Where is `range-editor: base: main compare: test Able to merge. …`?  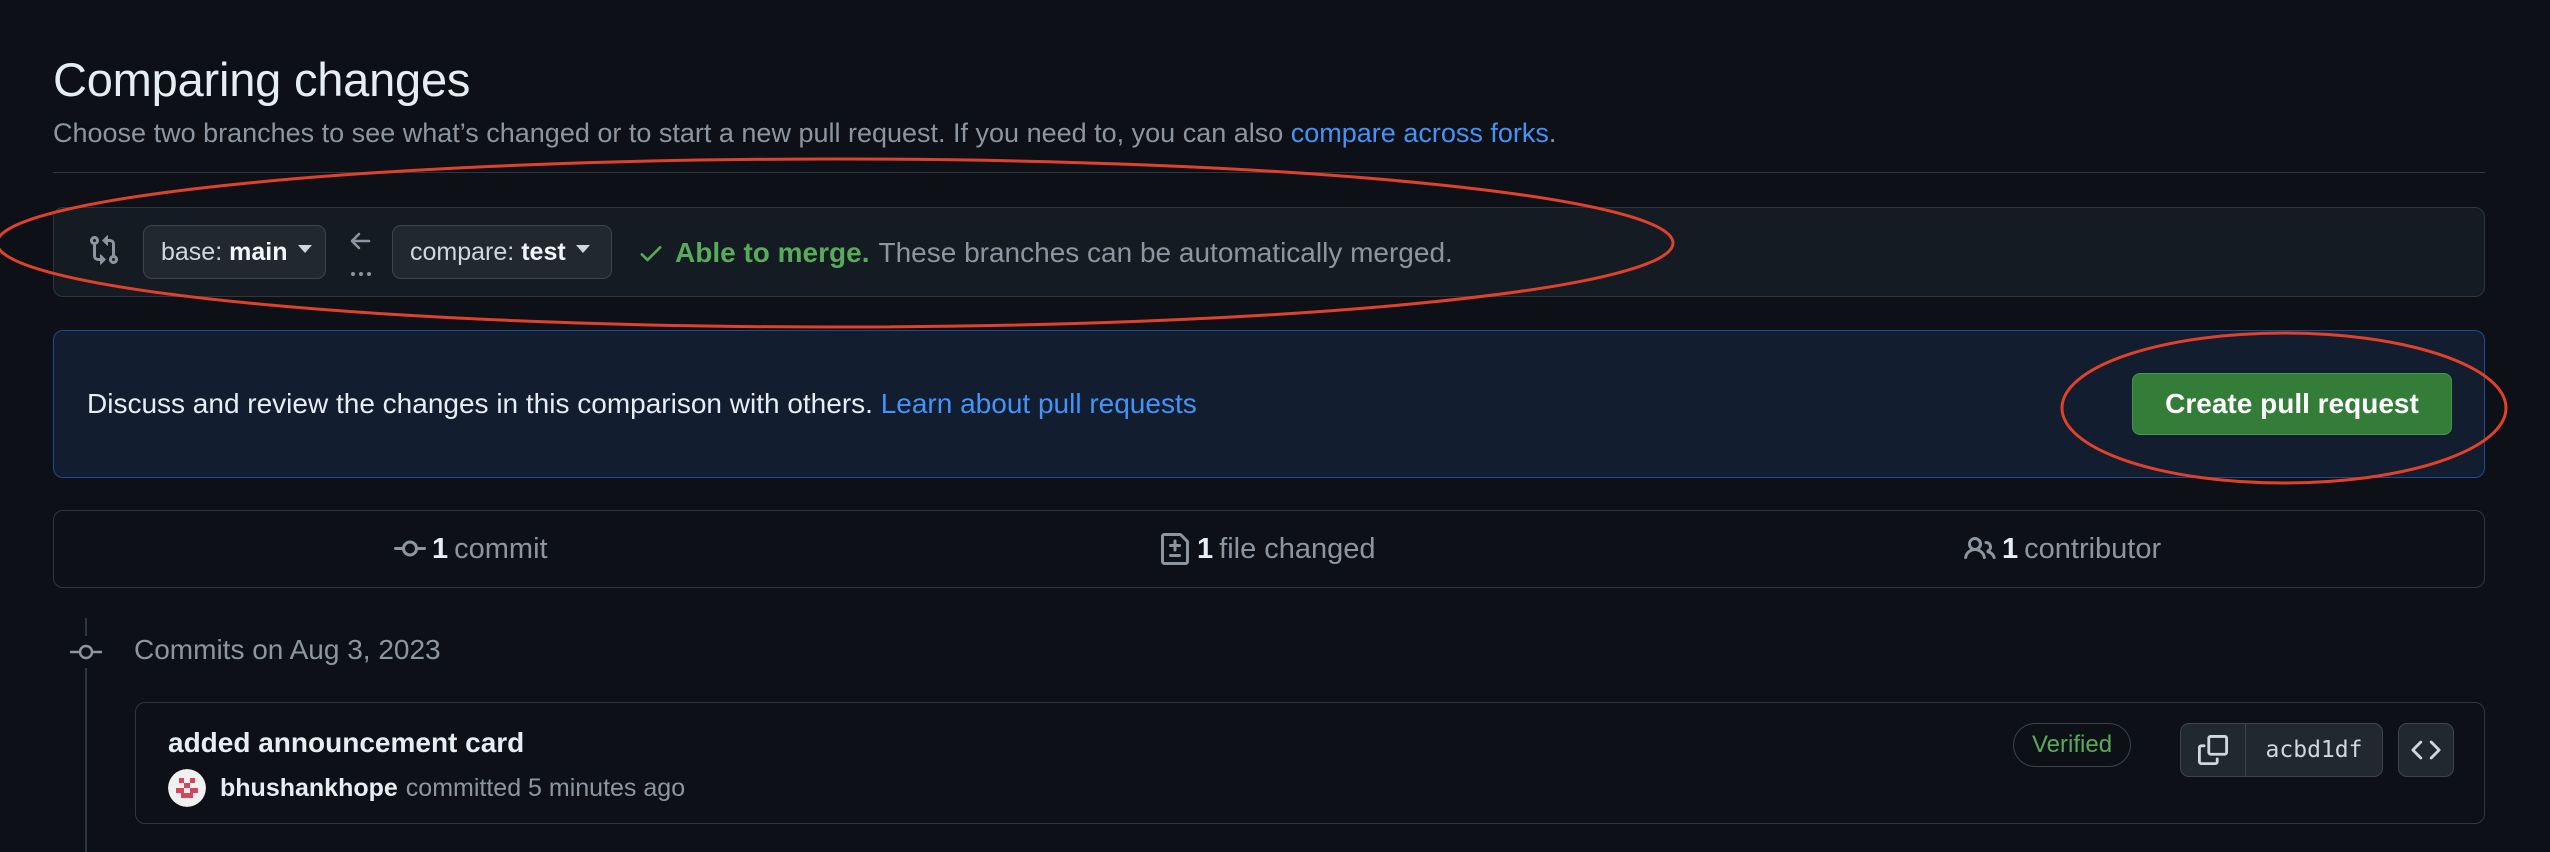
range-editor: base: main compare: test Able to merge. … is located at coordinates (1269, 252).